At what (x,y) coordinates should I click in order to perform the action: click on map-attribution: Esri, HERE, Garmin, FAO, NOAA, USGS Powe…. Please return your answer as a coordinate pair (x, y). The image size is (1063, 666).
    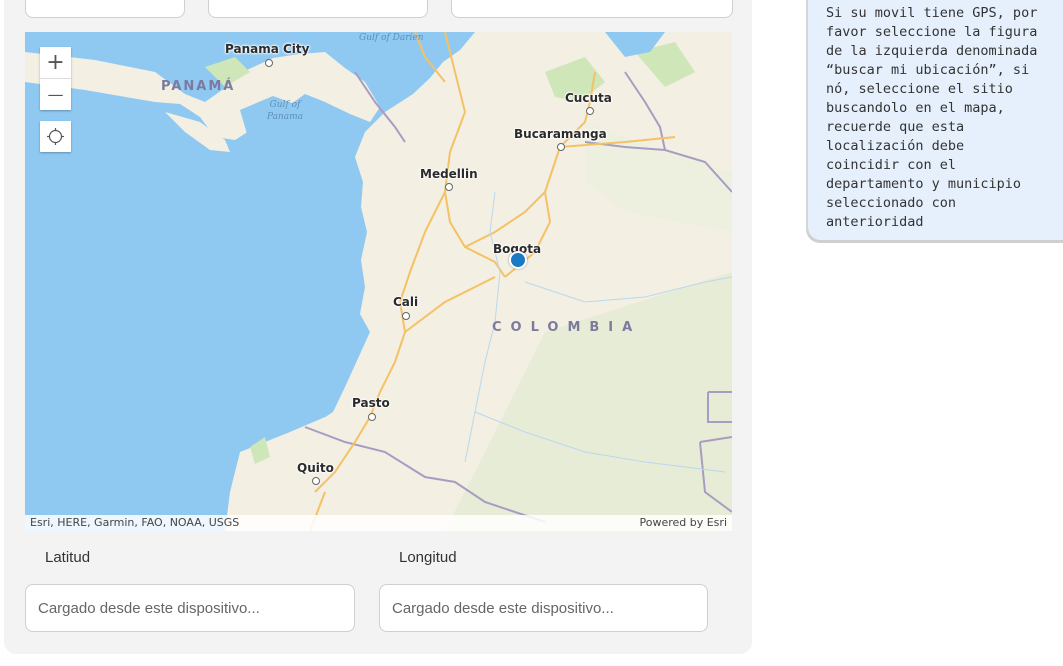
    Looking at the image, I should click on (378, 523).